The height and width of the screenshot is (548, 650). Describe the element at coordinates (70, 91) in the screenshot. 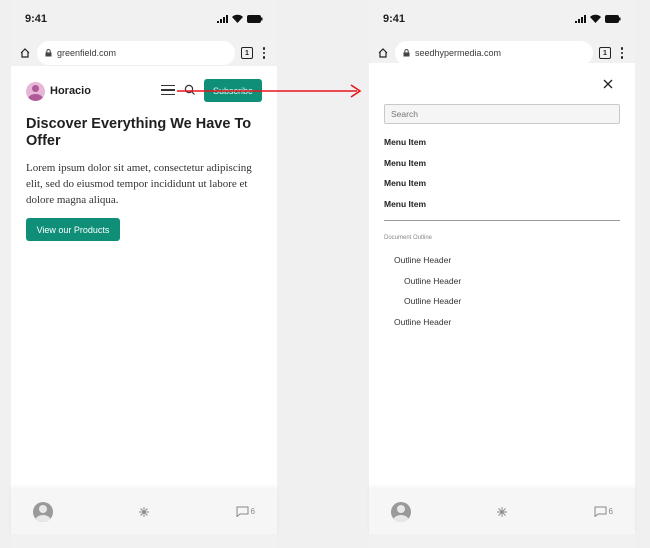

I see `site-name: Horacio` at that location.